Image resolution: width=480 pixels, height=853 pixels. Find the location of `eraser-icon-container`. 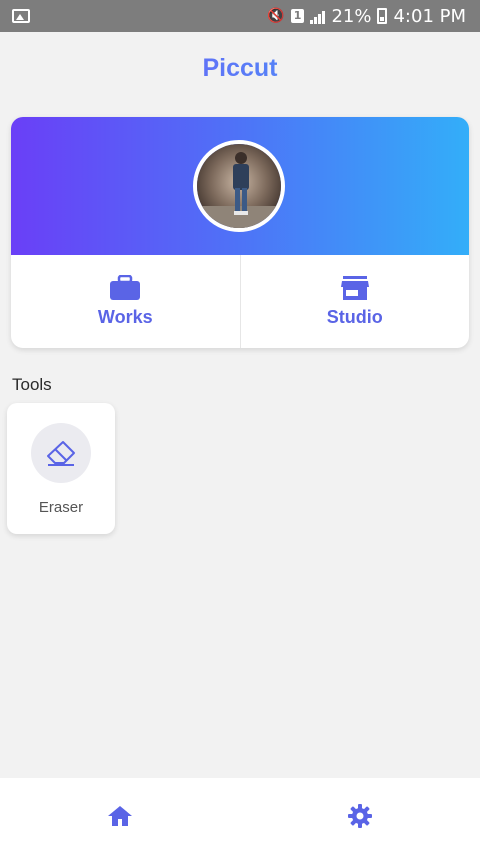

eraser-icon-container is located at coordinates (61, 453).